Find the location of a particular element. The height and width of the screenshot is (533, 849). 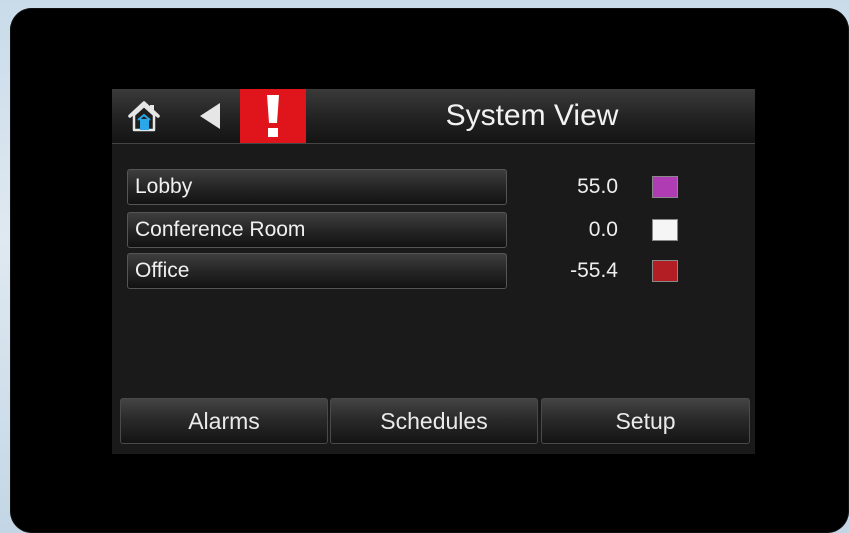

zone-value-lobby: 55.0 is located at coordinates (597, 186).